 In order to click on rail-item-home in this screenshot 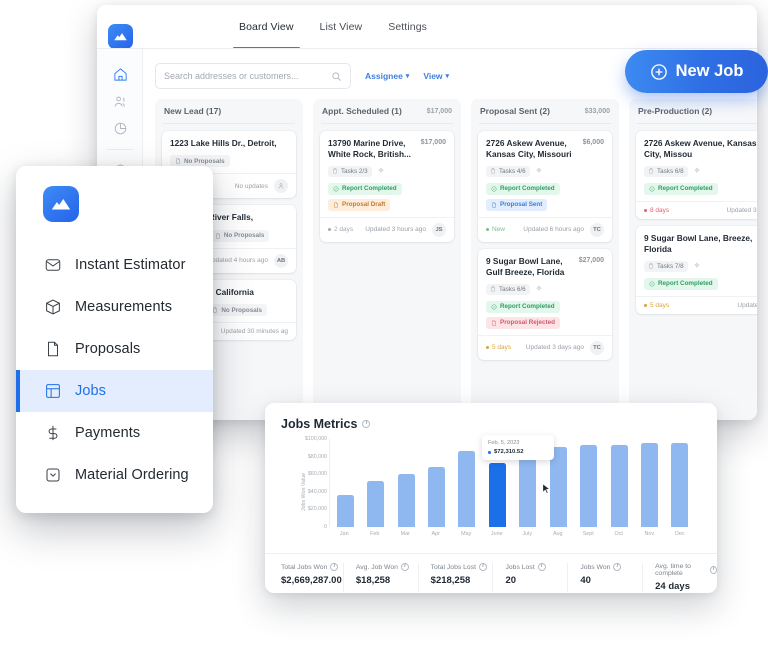, I will do `click(120, 74)`.